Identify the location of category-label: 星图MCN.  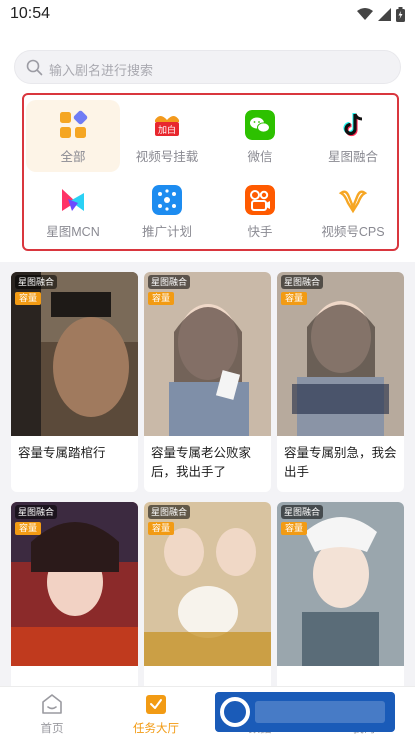
(73, 232).